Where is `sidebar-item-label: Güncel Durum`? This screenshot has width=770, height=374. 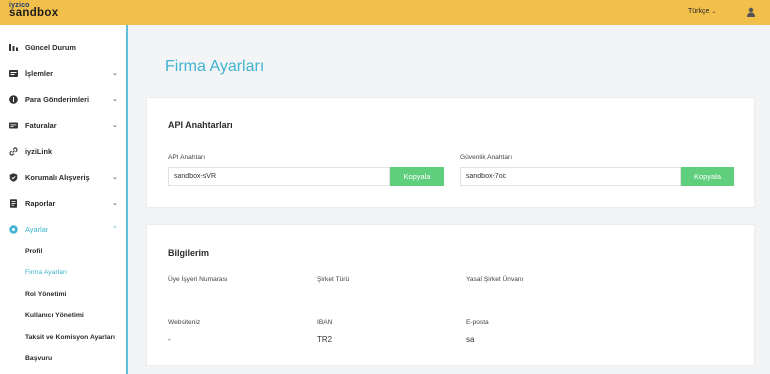
sidebar-item-label: Güncel Durum is located at coordinates (50, 47).